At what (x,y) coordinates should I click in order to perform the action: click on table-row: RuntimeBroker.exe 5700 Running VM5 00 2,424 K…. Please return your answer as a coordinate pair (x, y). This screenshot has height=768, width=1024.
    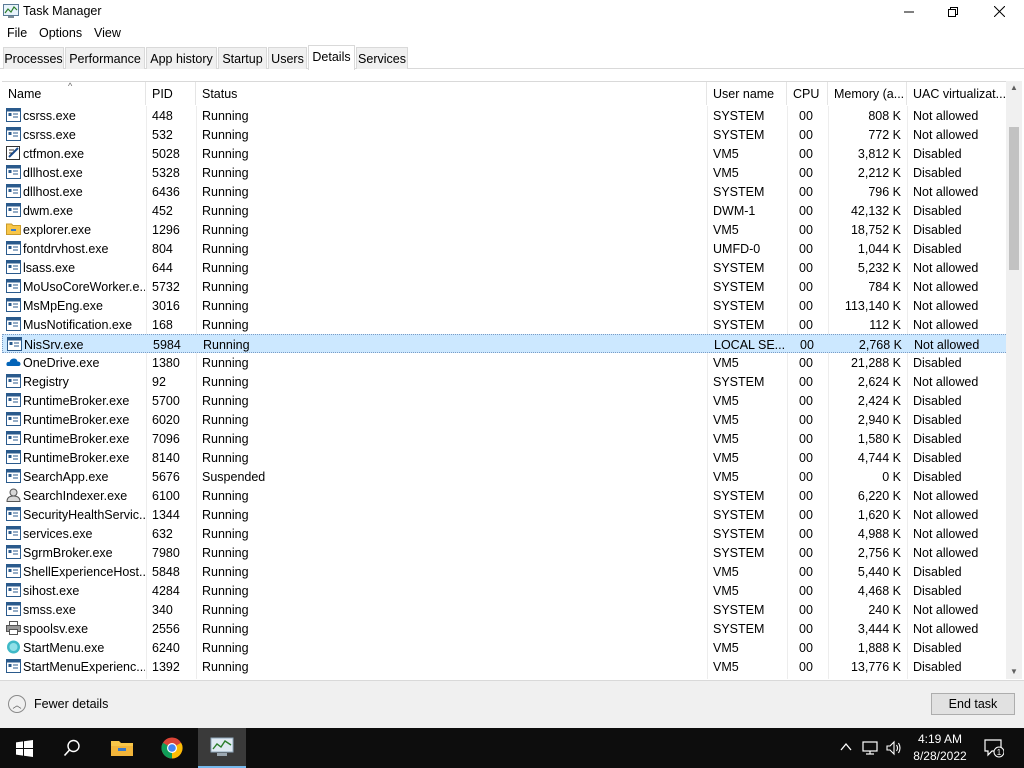
    Looking at the image, I should click on (505, 400).